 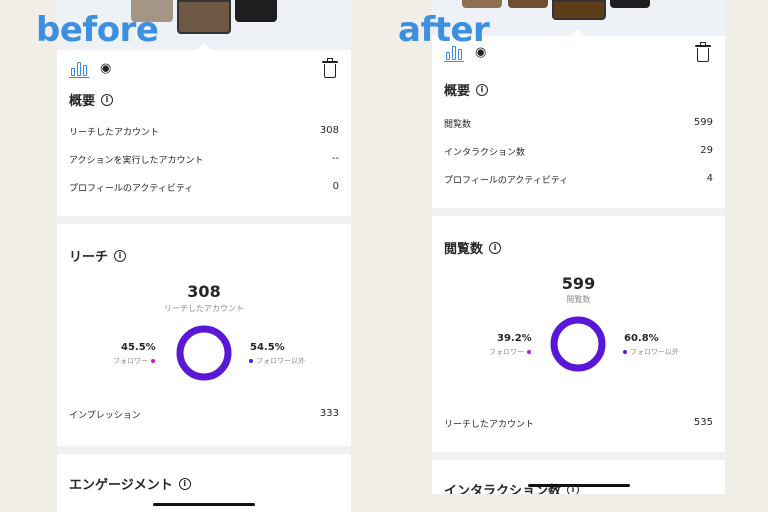 I want to click on interactions-card: インタラクション数 i, so click(x=578, y=477).